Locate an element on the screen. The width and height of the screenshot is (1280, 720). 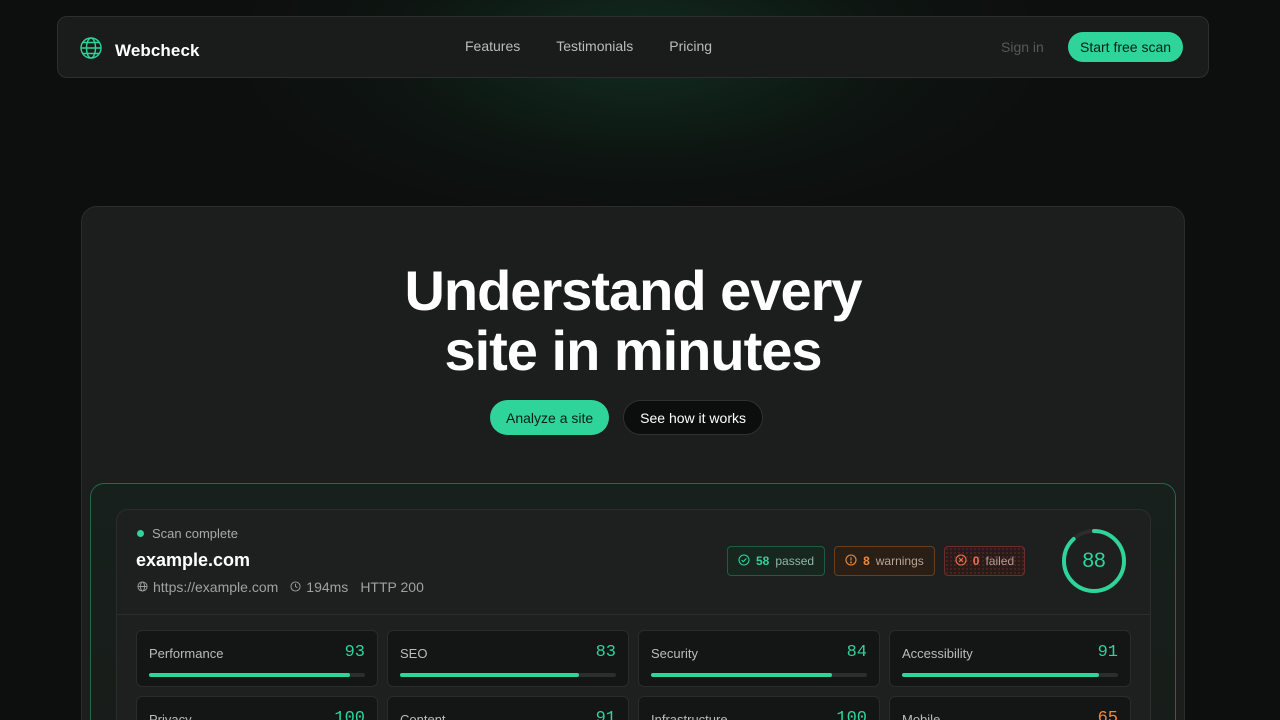
result-badges: 58 passed 8 warnings 0 failed is located at coordinates (876, 561).